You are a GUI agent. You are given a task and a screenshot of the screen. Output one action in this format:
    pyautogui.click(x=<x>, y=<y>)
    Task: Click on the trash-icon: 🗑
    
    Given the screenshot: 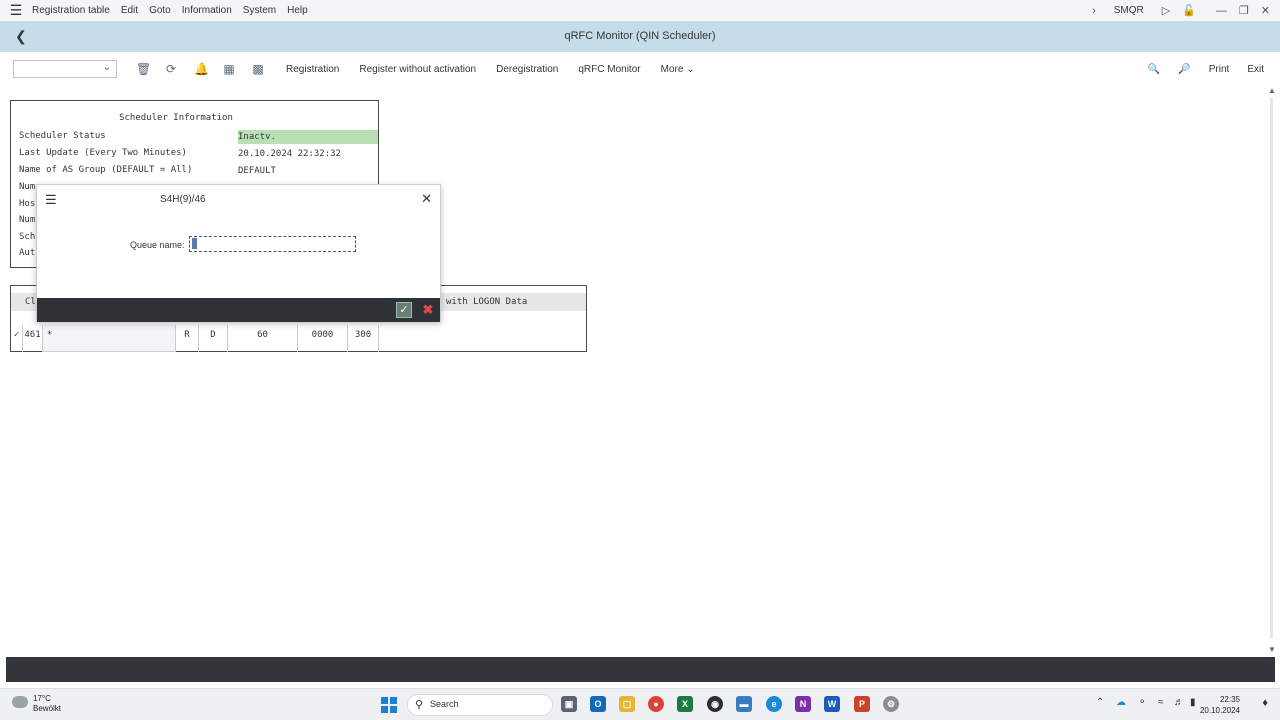 What is the action you would take?
    pyautogui.click(x=143, y=69)
    